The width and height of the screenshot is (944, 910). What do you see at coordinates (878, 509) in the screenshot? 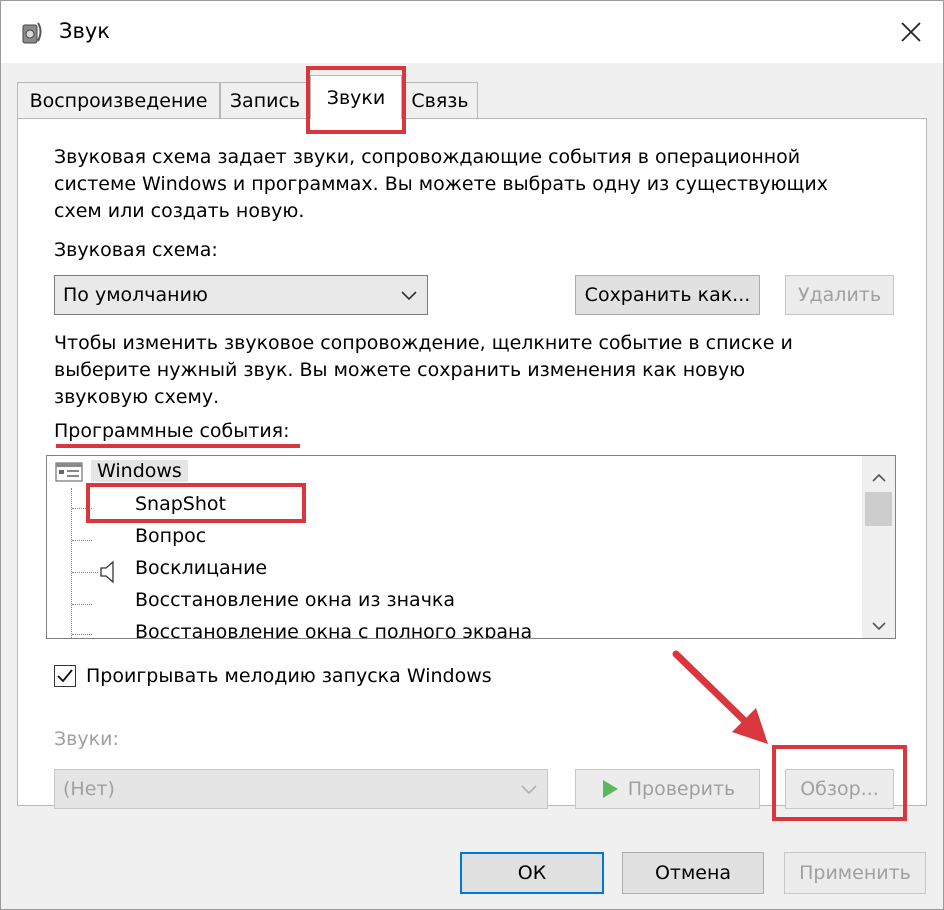
I see `scroll-thumb` at bounding box center [878, 509].